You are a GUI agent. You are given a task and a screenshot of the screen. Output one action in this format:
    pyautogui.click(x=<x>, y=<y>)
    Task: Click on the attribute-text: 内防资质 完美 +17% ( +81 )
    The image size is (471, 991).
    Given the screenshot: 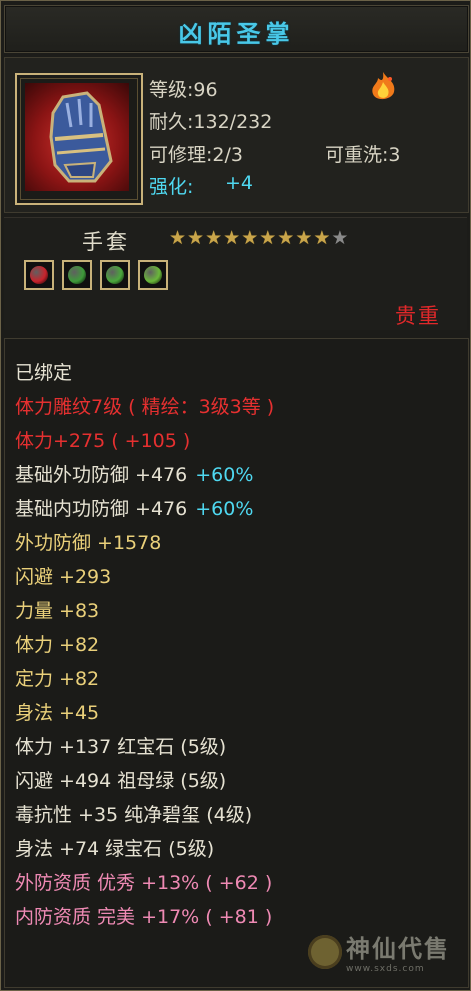 What is the action you would take?
    pyautogui.click(x=144, y=917)
    